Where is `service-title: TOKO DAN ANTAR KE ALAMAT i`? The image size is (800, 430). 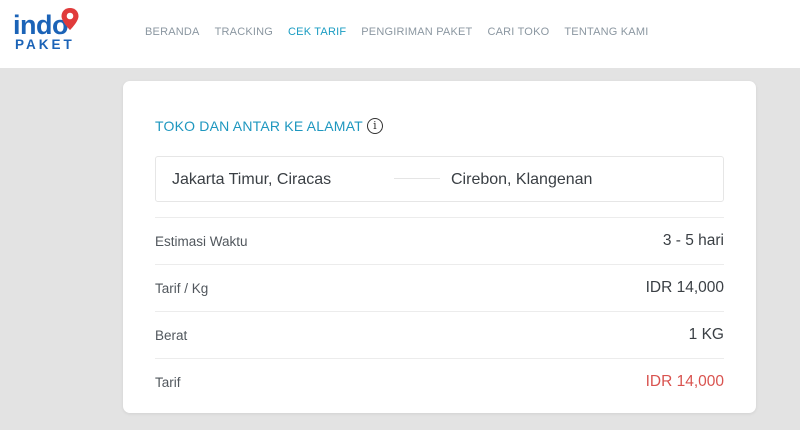
service-title: TOKO DAN ANTAR KE ALAMAT i is located at coordinates (269, 126).